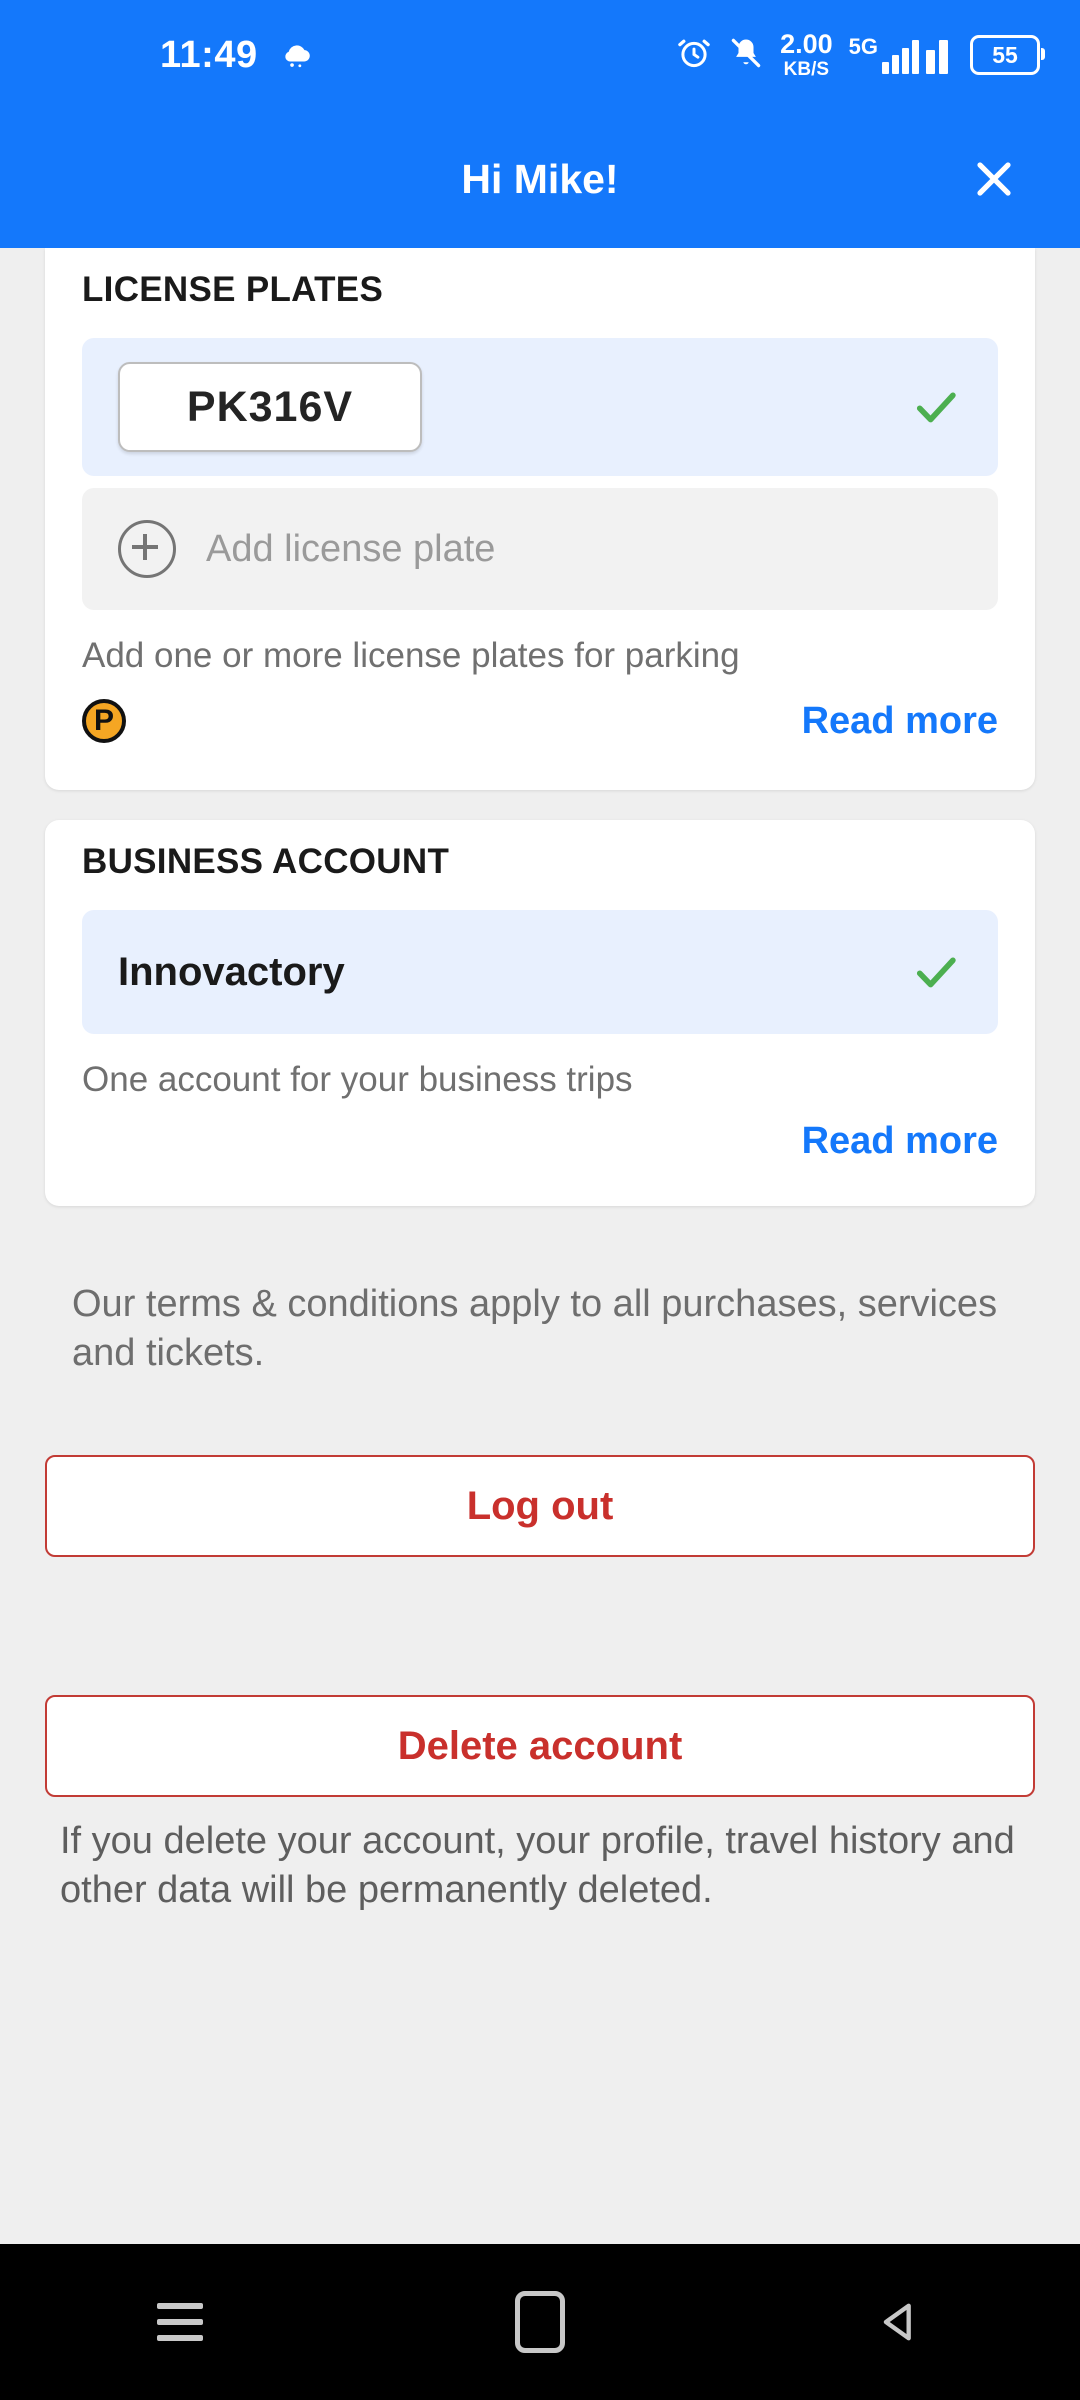 The image size is (1080, 2400). What do you see at coordinates (540, 1138) in the screenshot?
I see `business-account-footer: Read more` at bounding box center [540, 1138].